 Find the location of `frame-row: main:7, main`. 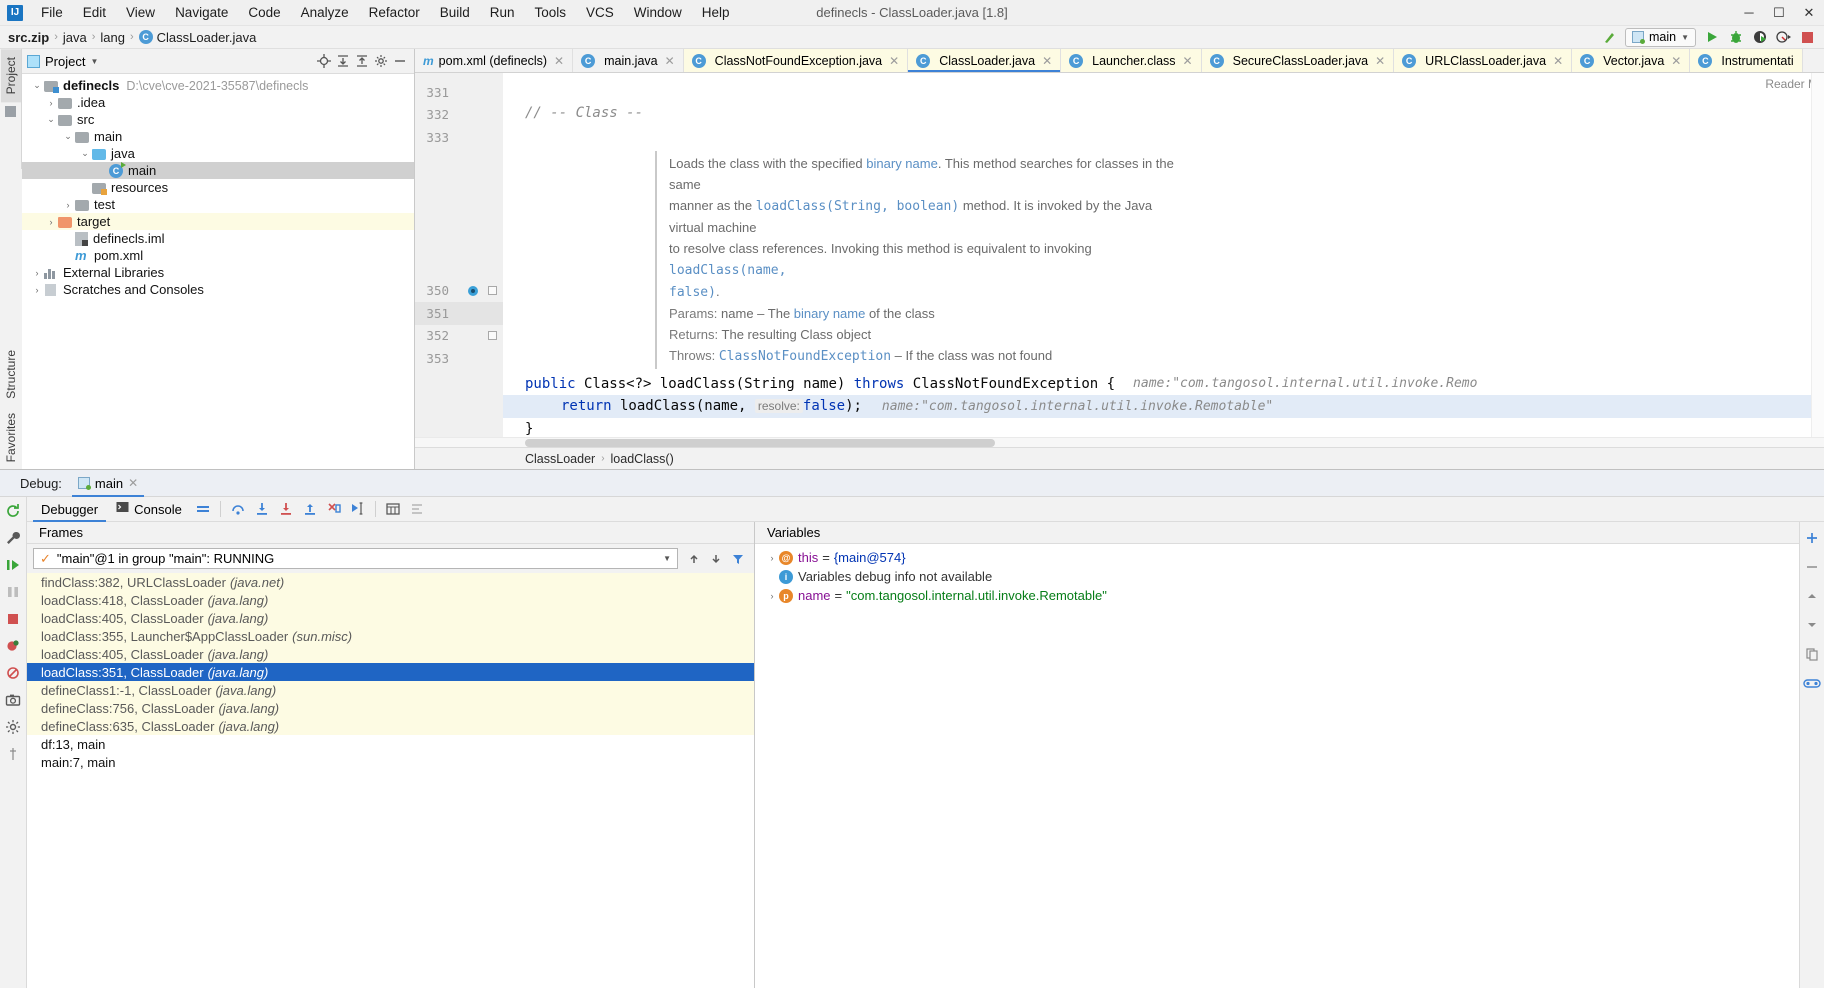

frame-row: main:7, main is located at coordinates (390, 762).